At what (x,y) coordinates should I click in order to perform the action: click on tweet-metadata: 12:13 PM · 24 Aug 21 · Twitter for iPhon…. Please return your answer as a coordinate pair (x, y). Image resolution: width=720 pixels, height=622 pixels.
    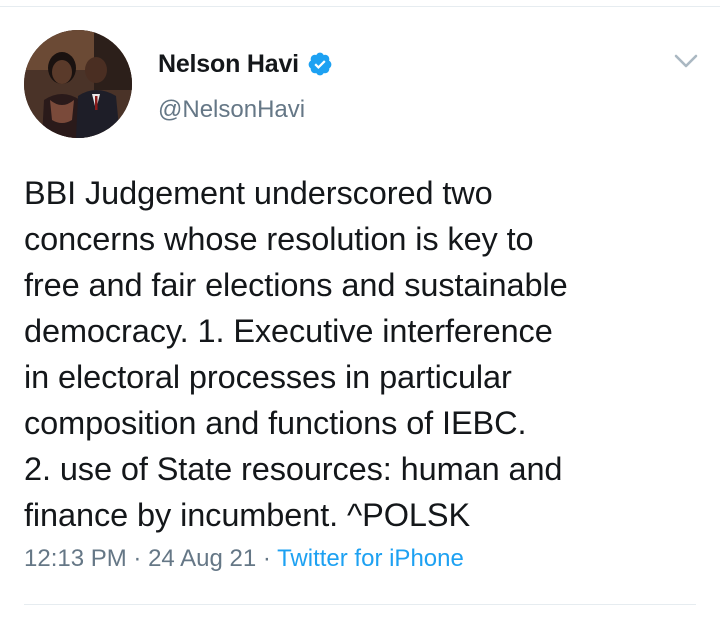
    Looking at the image, I should click on (244, 559).